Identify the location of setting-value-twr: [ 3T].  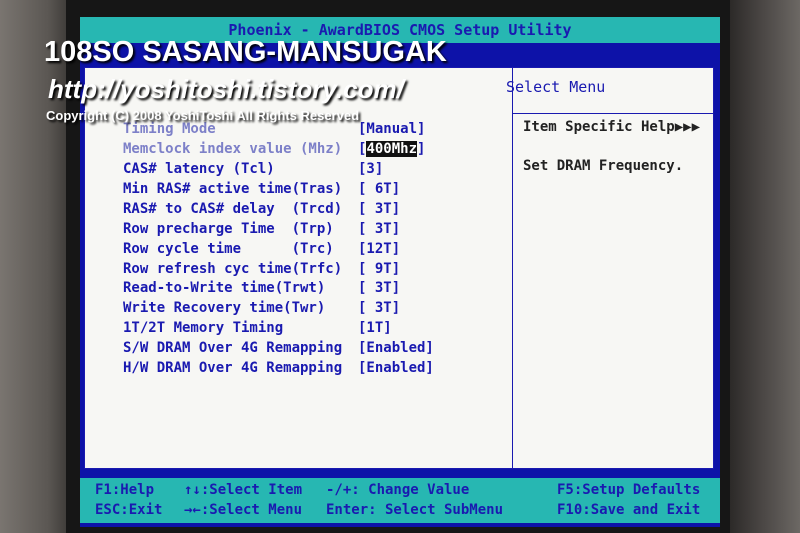
(379, 308).